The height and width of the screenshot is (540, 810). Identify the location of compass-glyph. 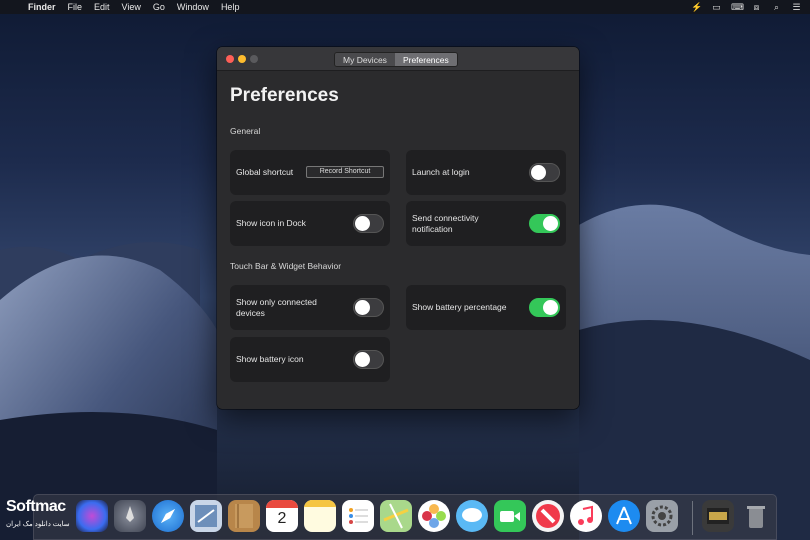
(168, 516).